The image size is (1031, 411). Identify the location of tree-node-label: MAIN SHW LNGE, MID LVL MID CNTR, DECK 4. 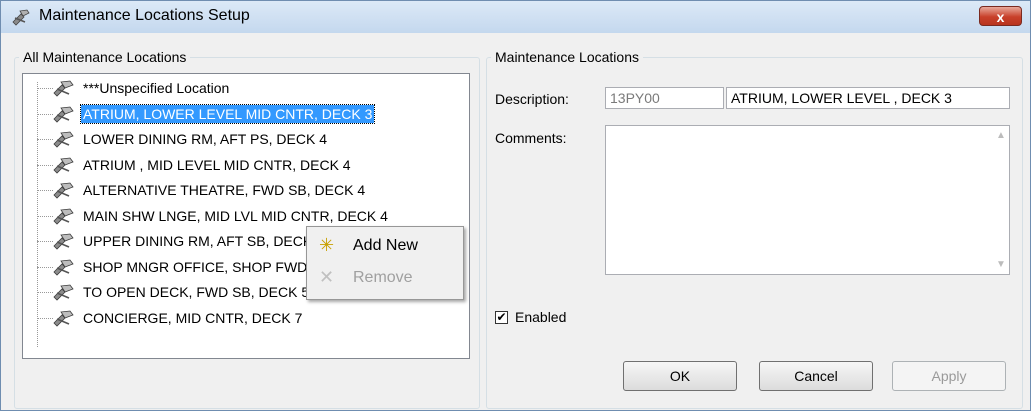
(235, 215).